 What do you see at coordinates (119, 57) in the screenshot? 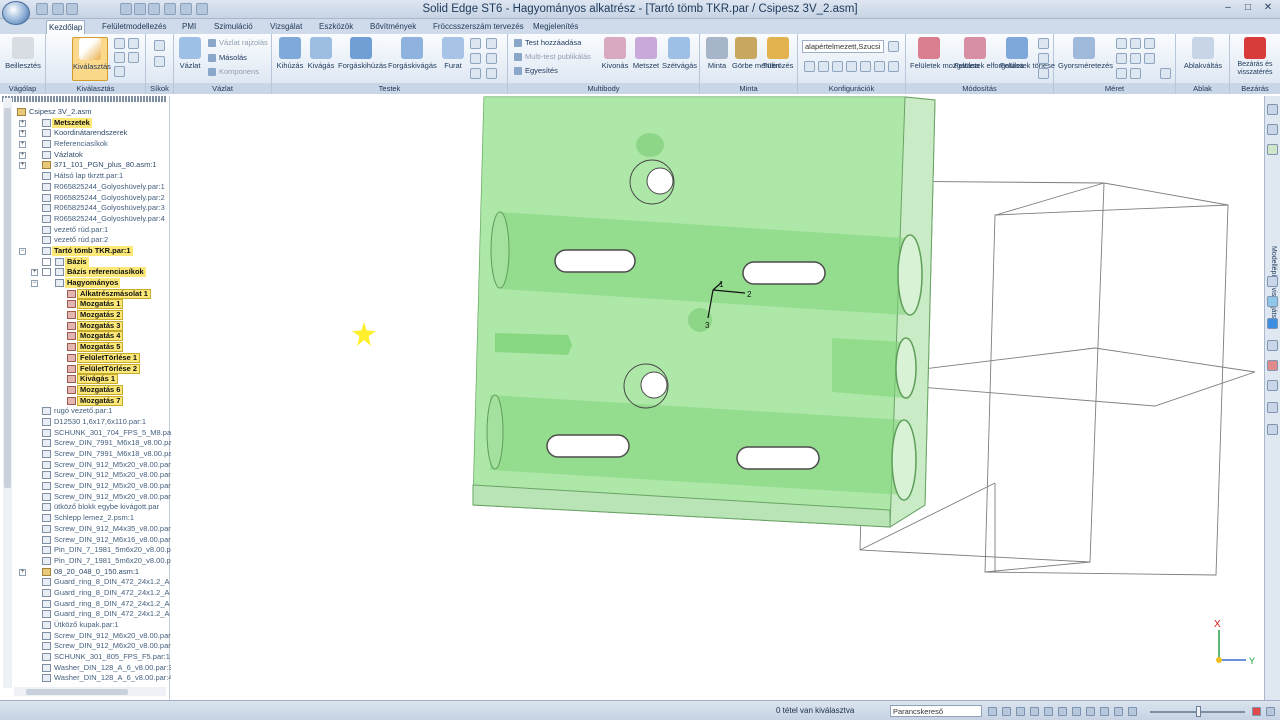
I see `select-filter-icon` at bounding box center [119, 57].